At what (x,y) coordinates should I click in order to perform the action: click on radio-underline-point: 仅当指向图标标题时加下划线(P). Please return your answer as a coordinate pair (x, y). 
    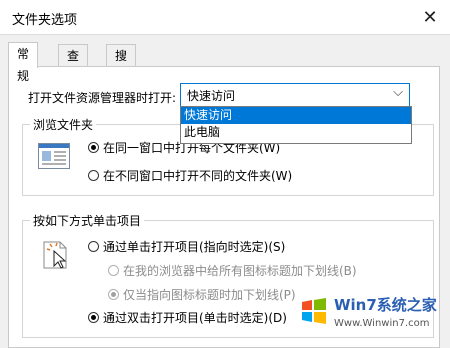
    Looking at the image, I should click on (202, 294).